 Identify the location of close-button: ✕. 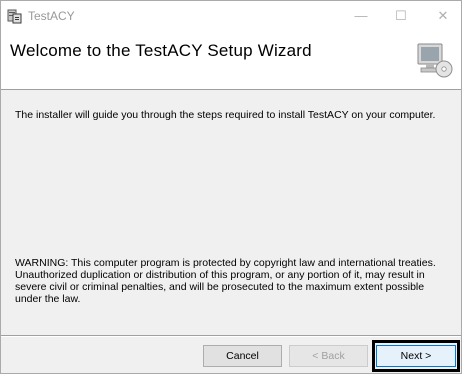
(443, 16).